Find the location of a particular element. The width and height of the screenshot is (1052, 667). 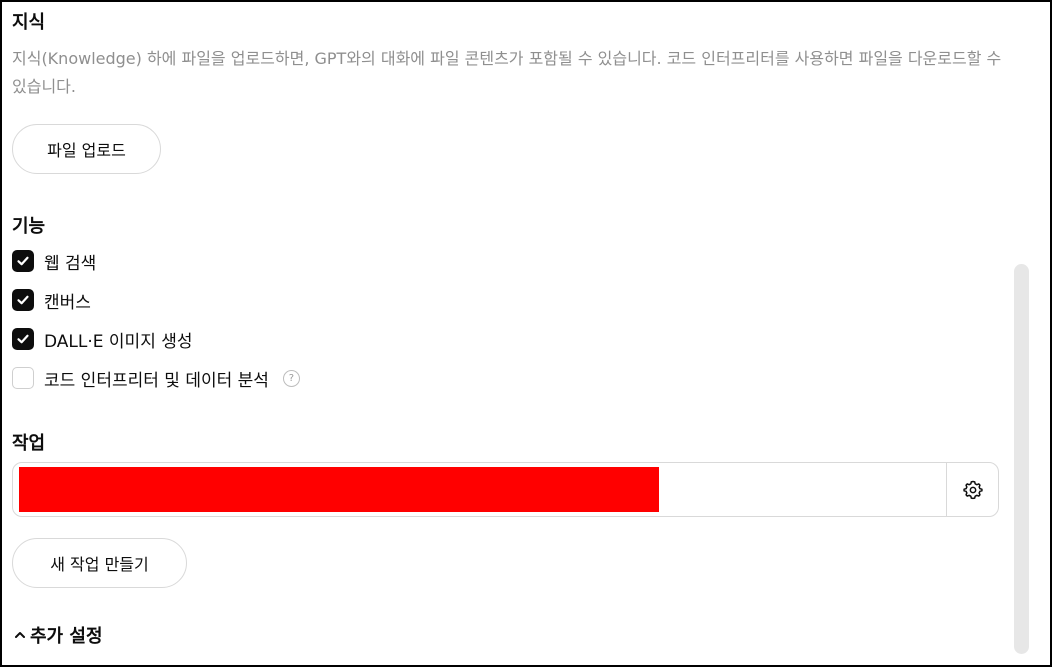

capability-canvas: 캔버스 is located at coordinates (51, 300).